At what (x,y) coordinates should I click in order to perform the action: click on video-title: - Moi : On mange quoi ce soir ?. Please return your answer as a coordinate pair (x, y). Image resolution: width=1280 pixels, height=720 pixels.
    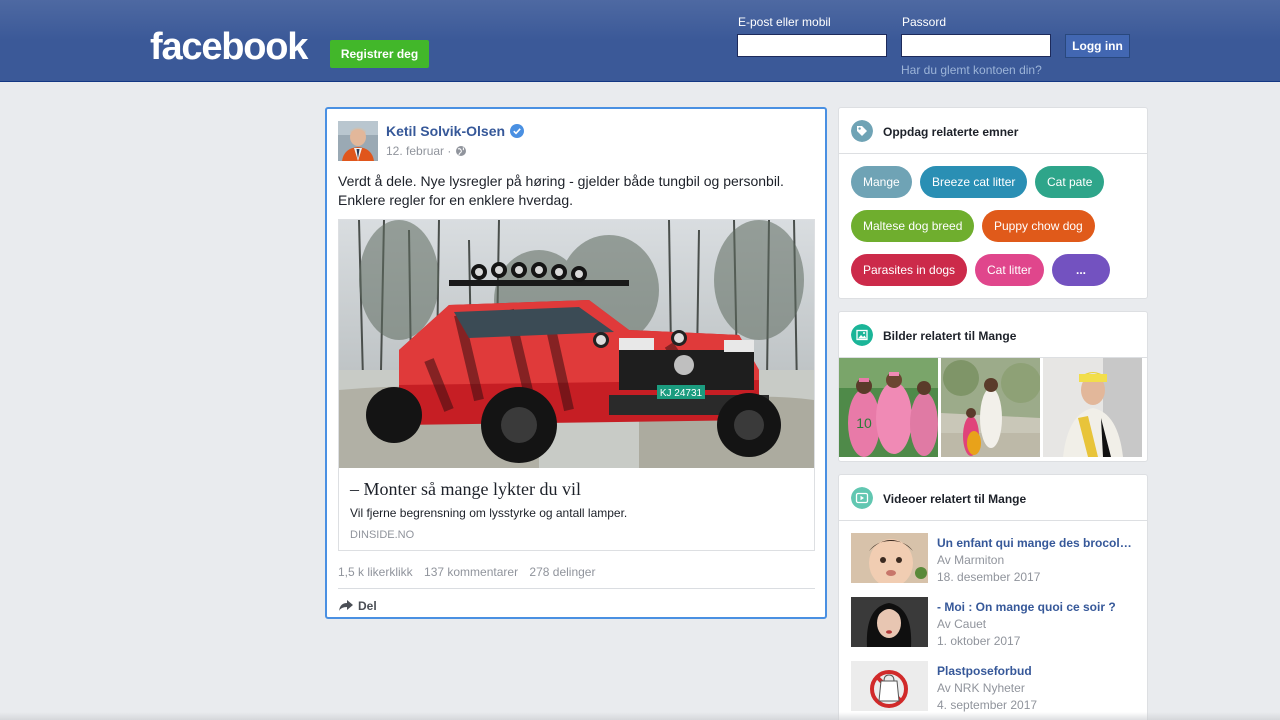
    Looking at the image, I should click on (1036, 607).